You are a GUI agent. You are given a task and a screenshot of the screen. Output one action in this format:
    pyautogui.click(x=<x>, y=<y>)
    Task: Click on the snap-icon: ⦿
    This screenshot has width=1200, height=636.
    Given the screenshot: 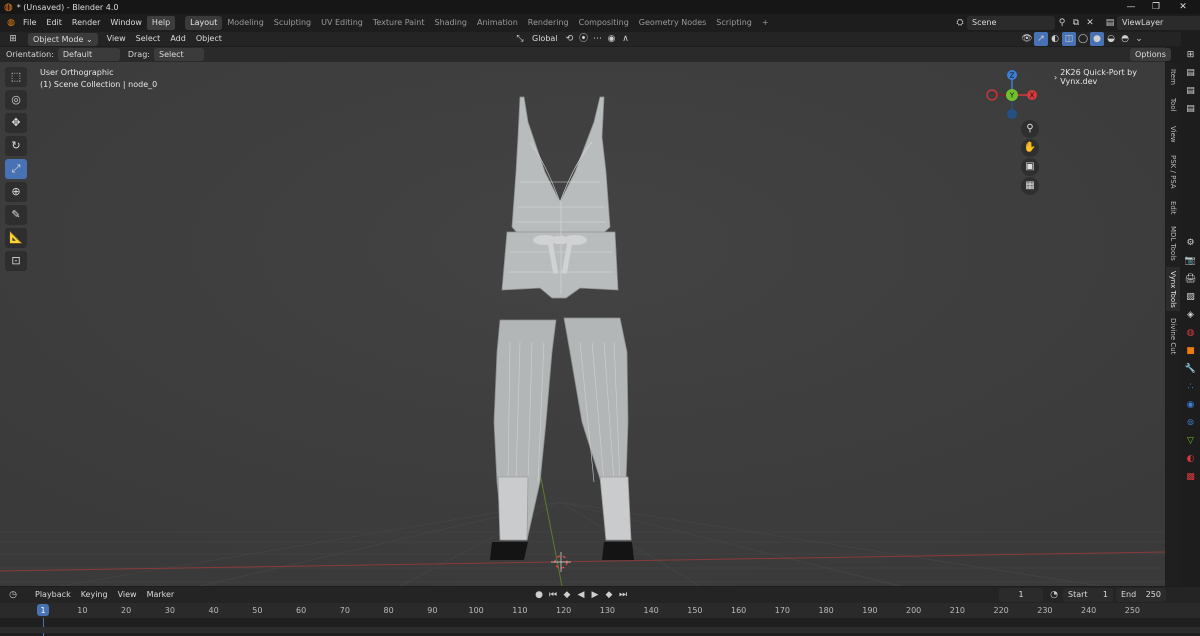 What is the action you would take?
    pyautogui.click(x=584, y=39)
    